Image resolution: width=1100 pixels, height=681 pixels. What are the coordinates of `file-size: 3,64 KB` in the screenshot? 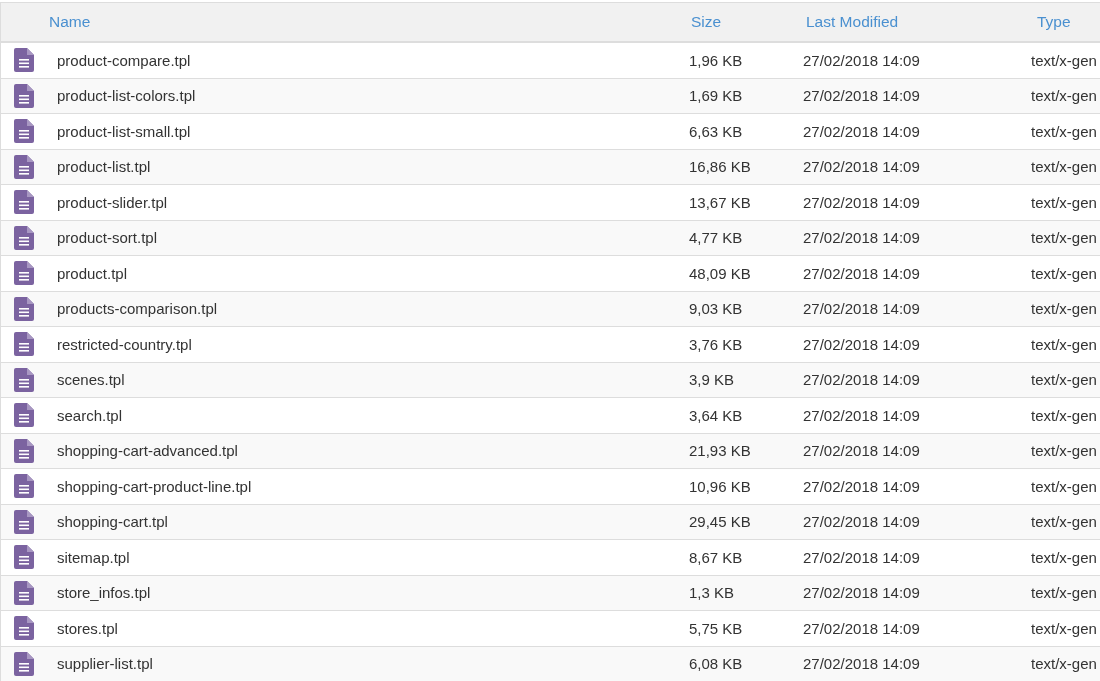 It's located at (716, 415).